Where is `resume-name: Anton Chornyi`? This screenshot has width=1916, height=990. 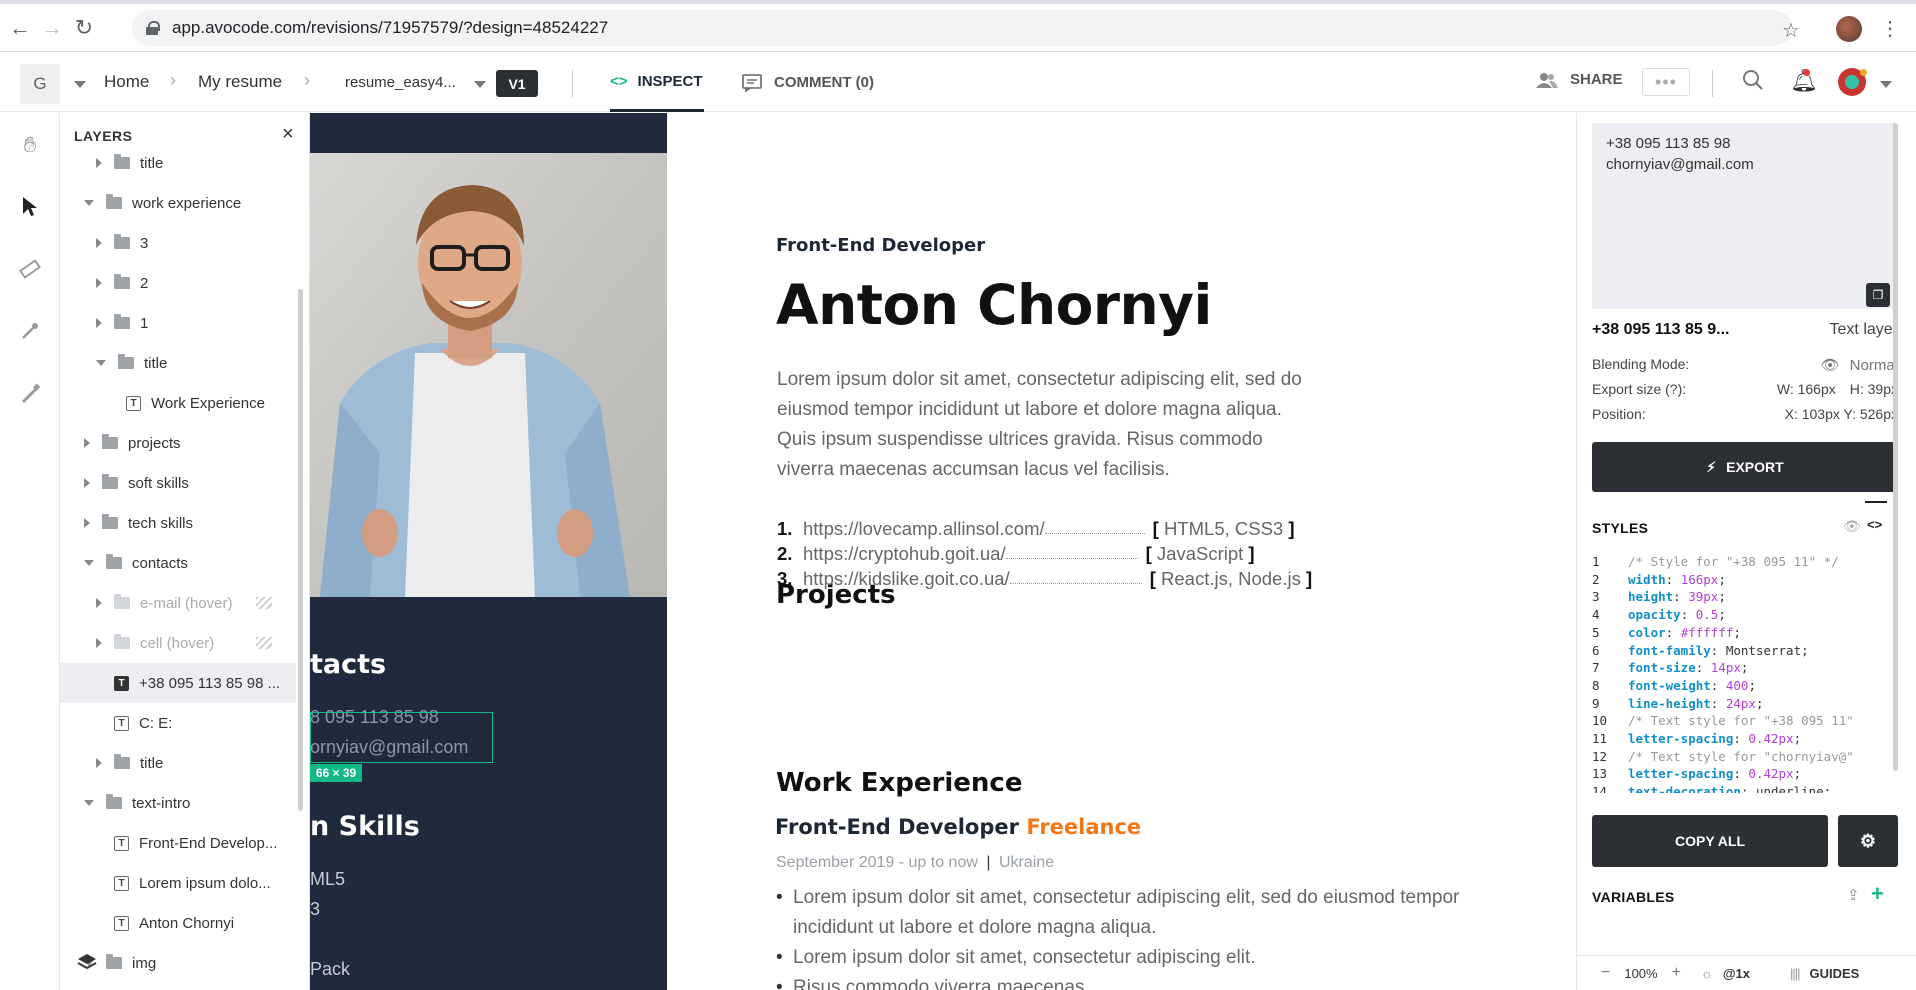
resume-name: Anton Chornyi is located at coordinates (994, 305).